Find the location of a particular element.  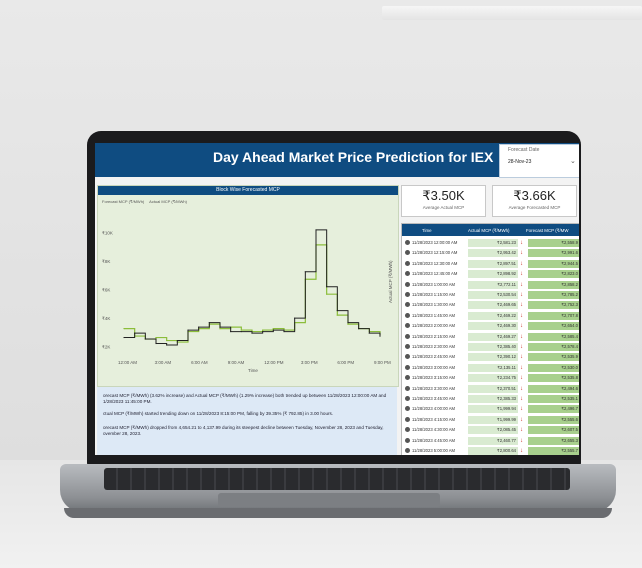

row-actual: ₹1,999.99 is located at coordinates (493, 419).